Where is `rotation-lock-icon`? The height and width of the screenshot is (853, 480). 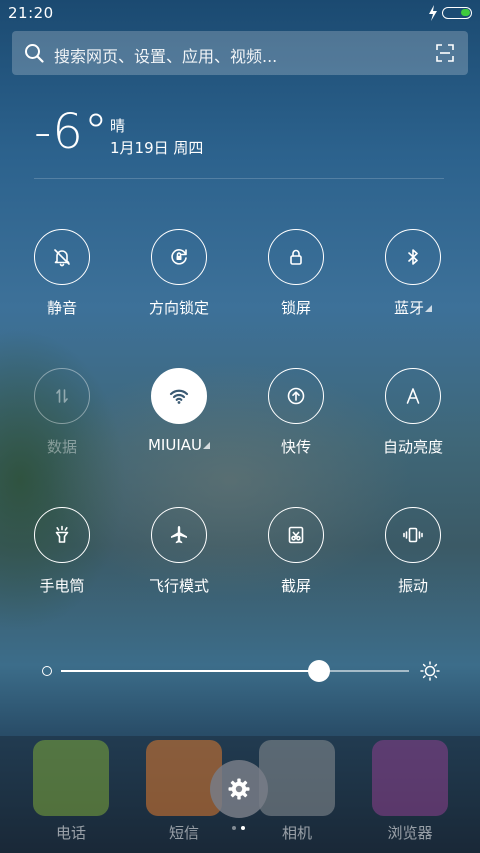 rotation-lock-icon is located at coordinates (179, 257).